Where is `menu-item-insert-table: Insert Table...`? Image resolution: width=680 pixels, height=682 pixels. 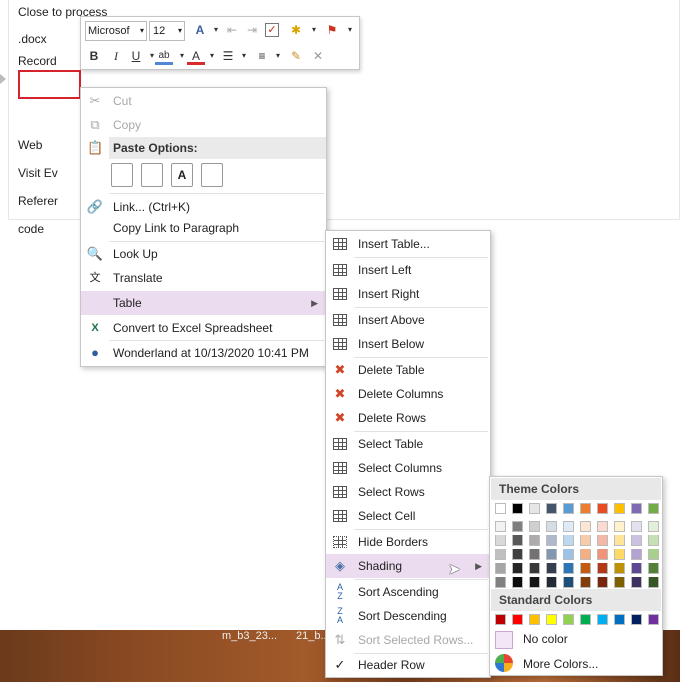 menu-item-insert-table: Insert Table... is located at coordinates (408, 244).